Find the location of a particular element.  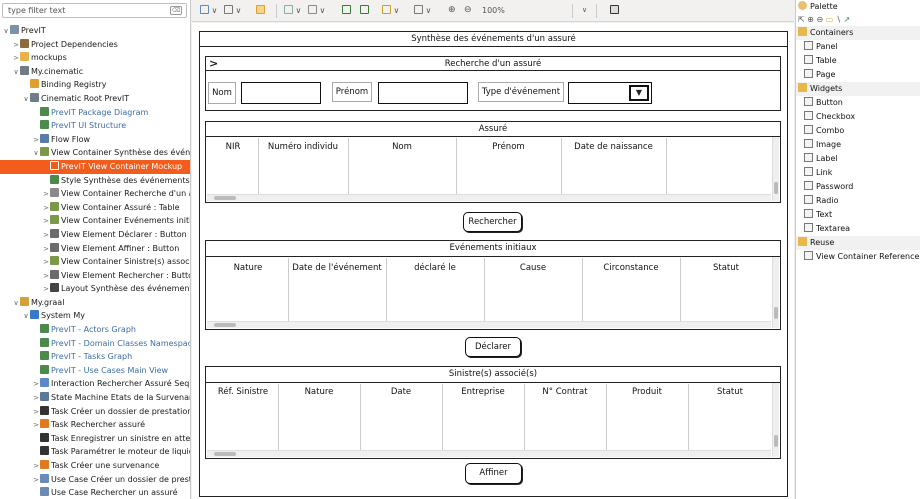

select-tool-icon: ⇱ is located at coordinates (801, 19).